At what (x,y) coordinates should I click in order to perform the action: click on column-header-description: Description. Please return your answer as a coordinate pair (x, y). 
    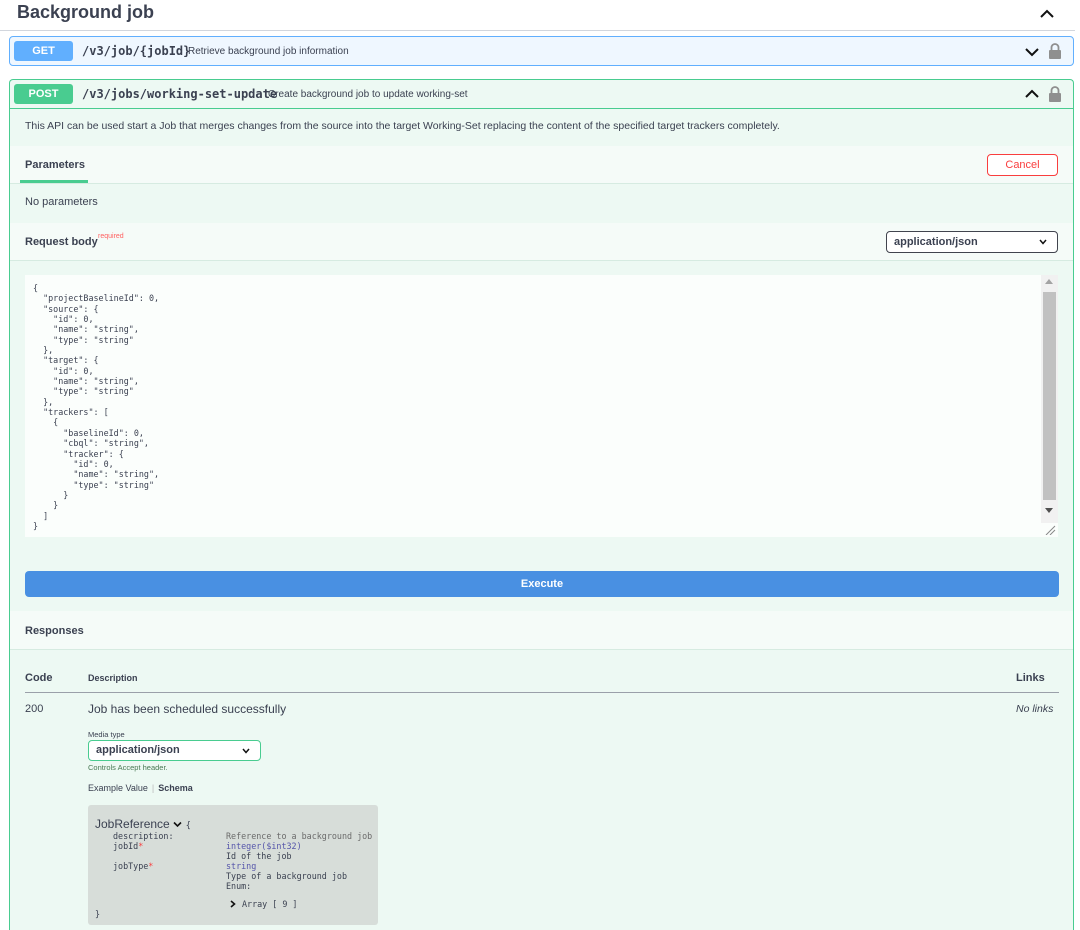
    Looking at the image, I should click on (113, 678).